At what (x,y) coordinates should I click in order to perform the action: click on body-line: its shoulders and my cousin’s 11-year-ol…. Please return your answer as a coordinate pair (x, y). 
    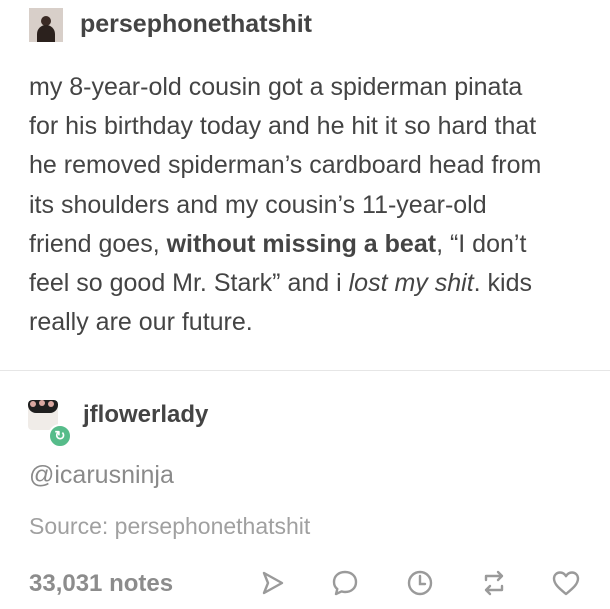
    Looking at the image, I should click on (258, 204).